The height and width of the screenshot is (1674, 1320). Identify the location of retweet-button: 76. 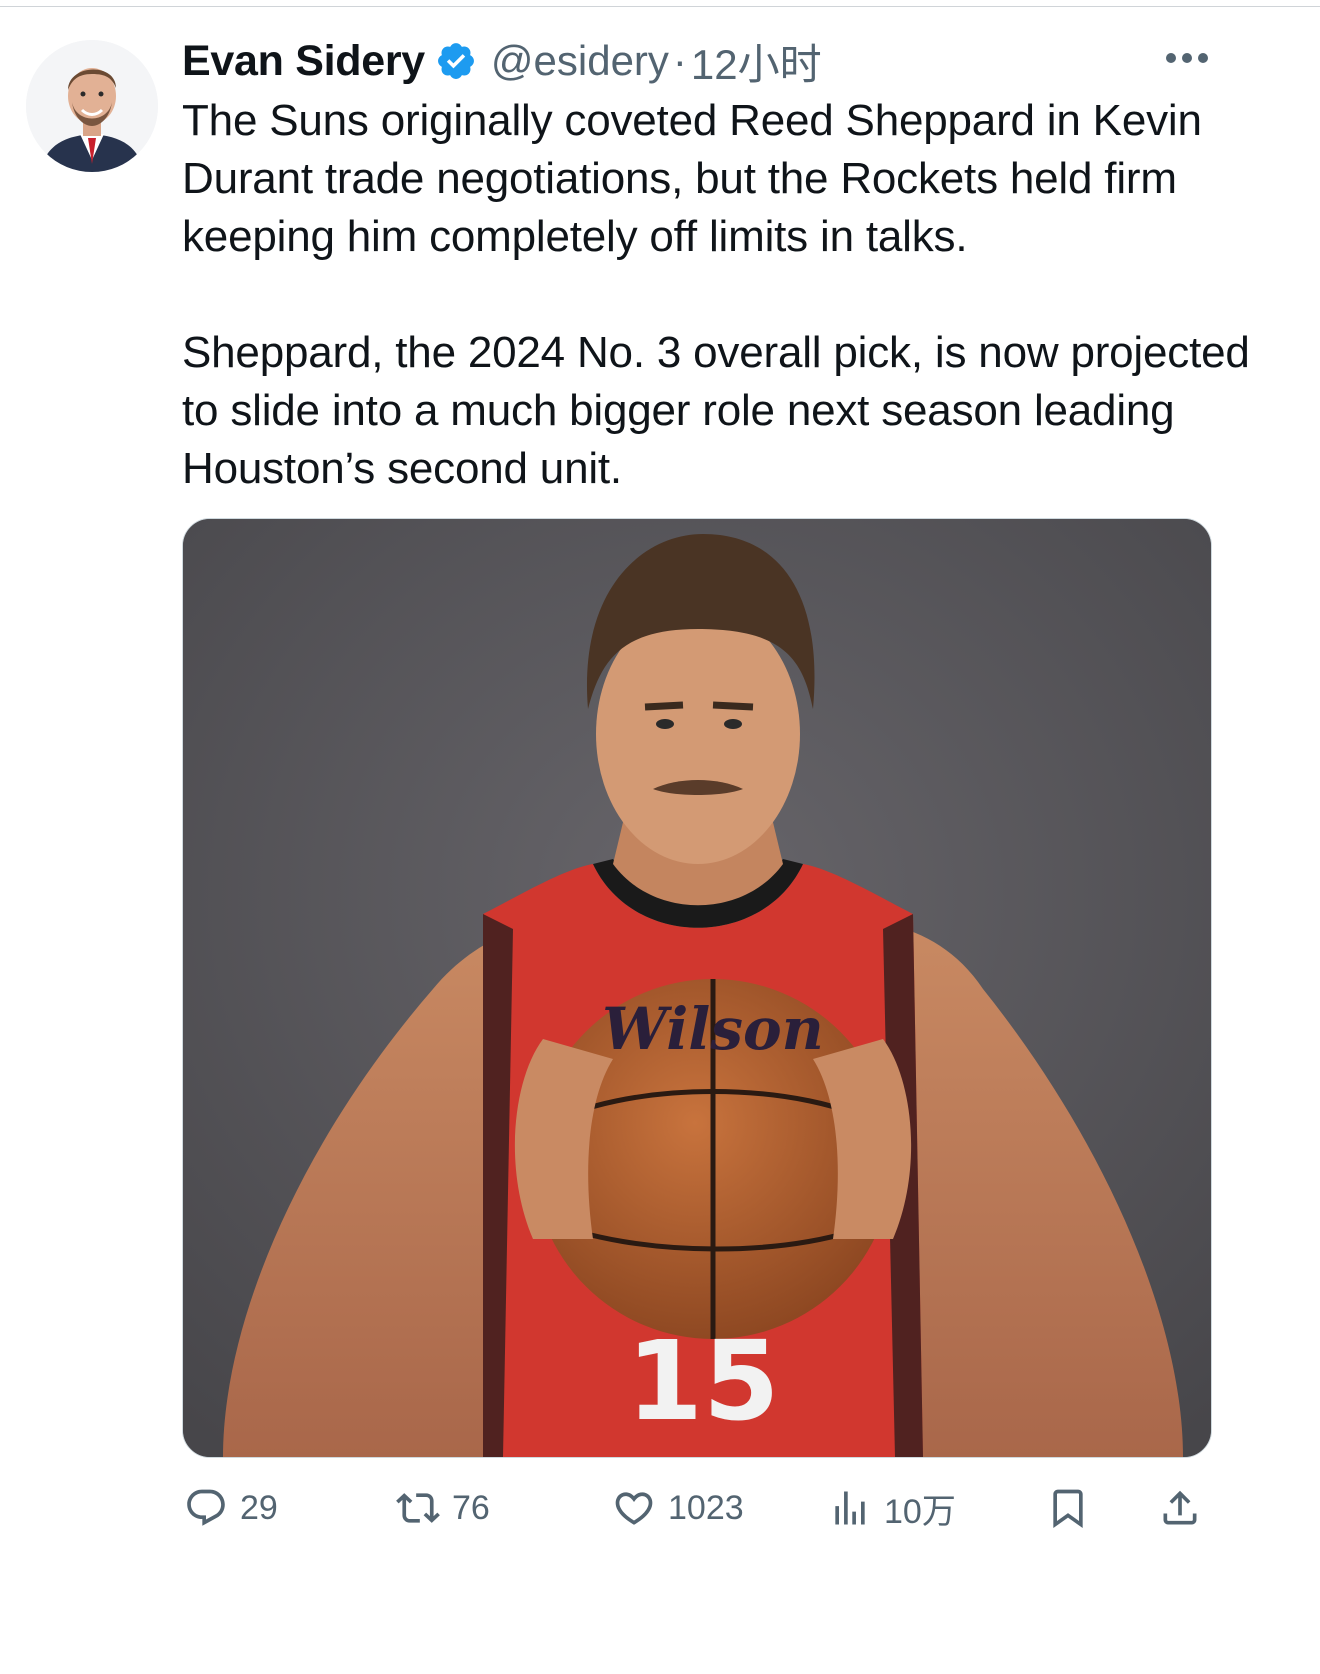
(443, 1508).